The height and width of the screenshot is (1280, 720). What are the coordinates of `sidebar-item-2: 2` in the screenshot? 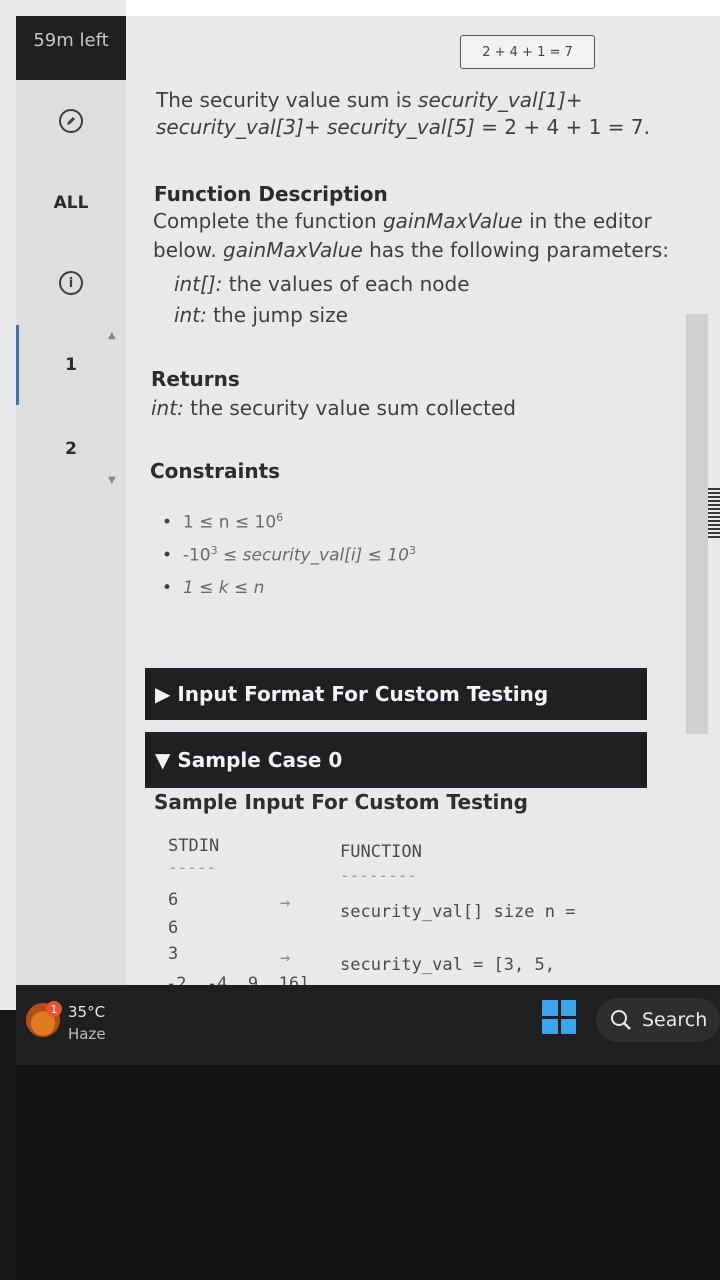 It's located at (71, 449).